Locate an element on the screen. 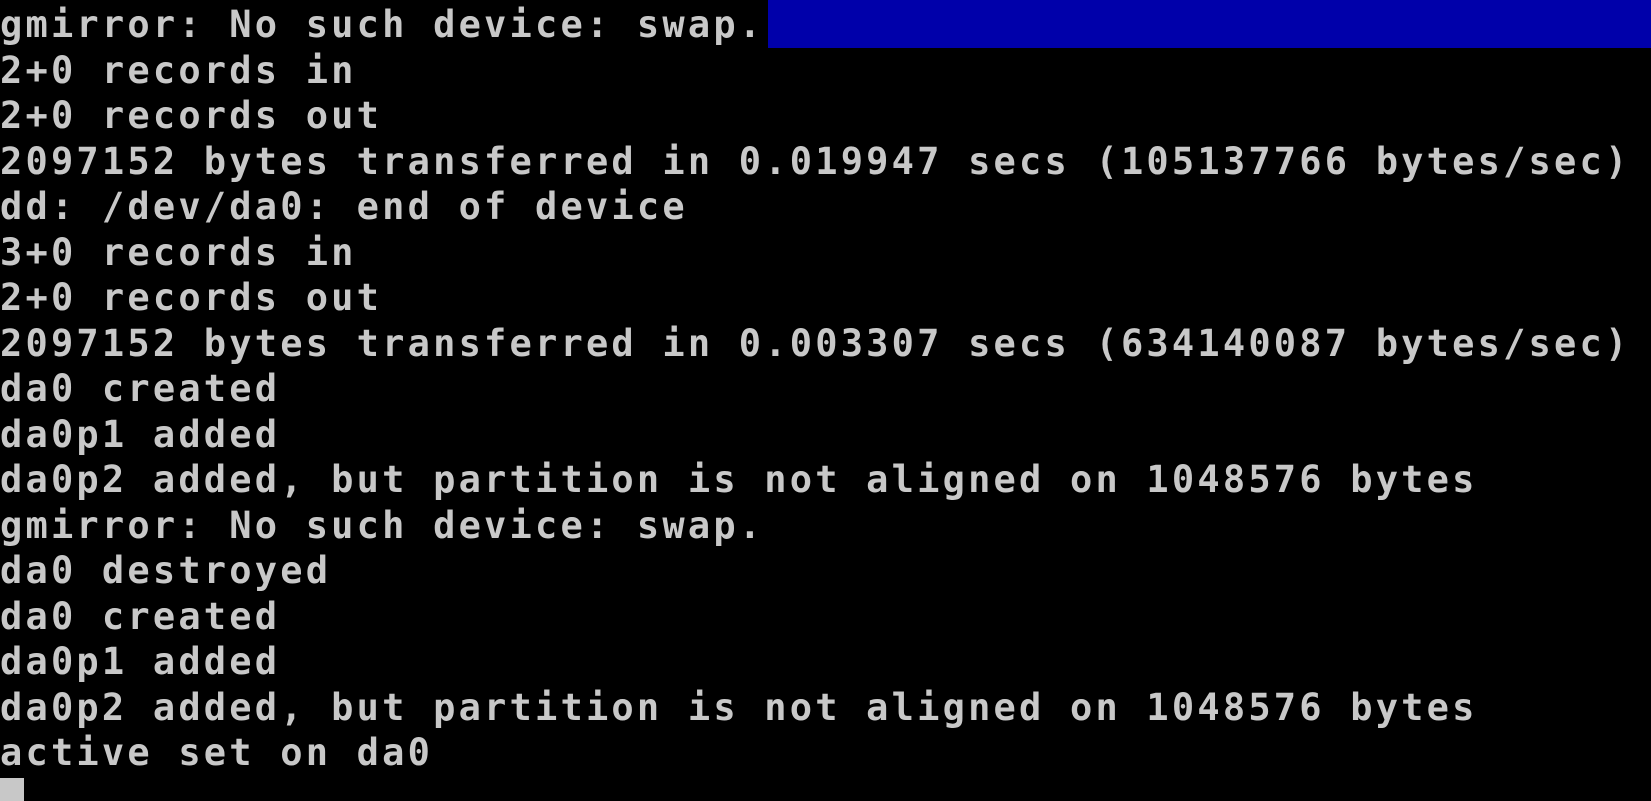 This screenshot has height=801, width=1651. console-line: 3+0 records in is located at coordinates (178, 252).